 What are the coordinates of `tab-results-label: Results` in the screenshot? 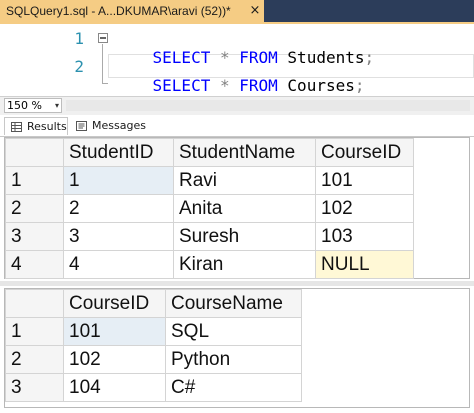 It's located at (47, 126).